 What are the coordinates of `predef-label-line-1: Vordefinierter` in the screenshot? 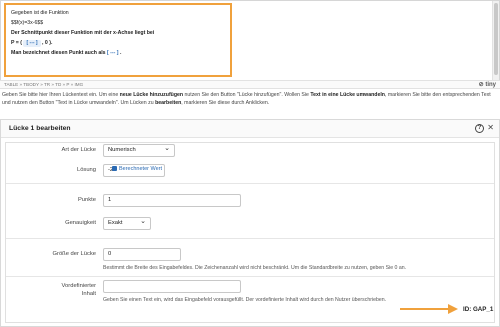 It's located at (78, 286).